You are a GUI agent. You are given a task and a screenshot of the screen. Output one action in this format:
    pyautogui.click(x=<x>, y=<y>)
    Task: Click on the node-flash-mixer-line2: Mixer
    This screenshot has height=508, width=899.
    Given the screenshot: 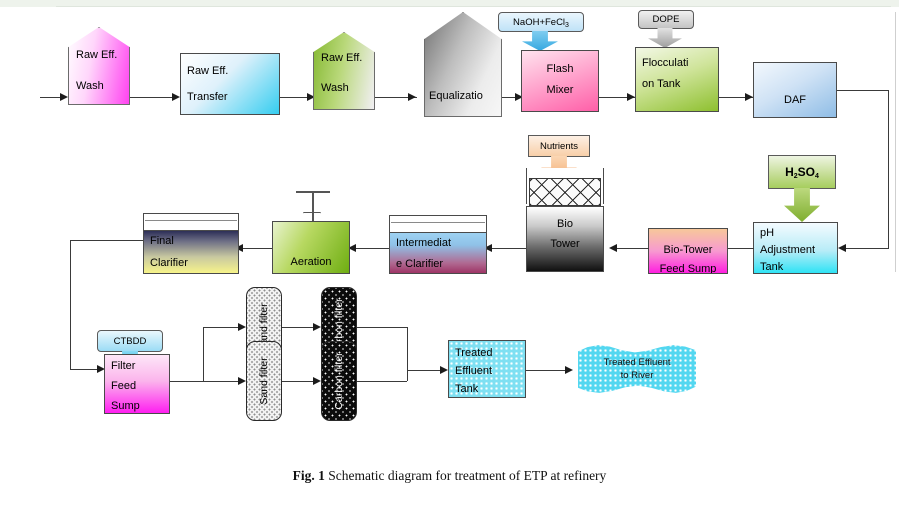 What is the action you would take?
    pyautogui.click(x=560, y=90)
    